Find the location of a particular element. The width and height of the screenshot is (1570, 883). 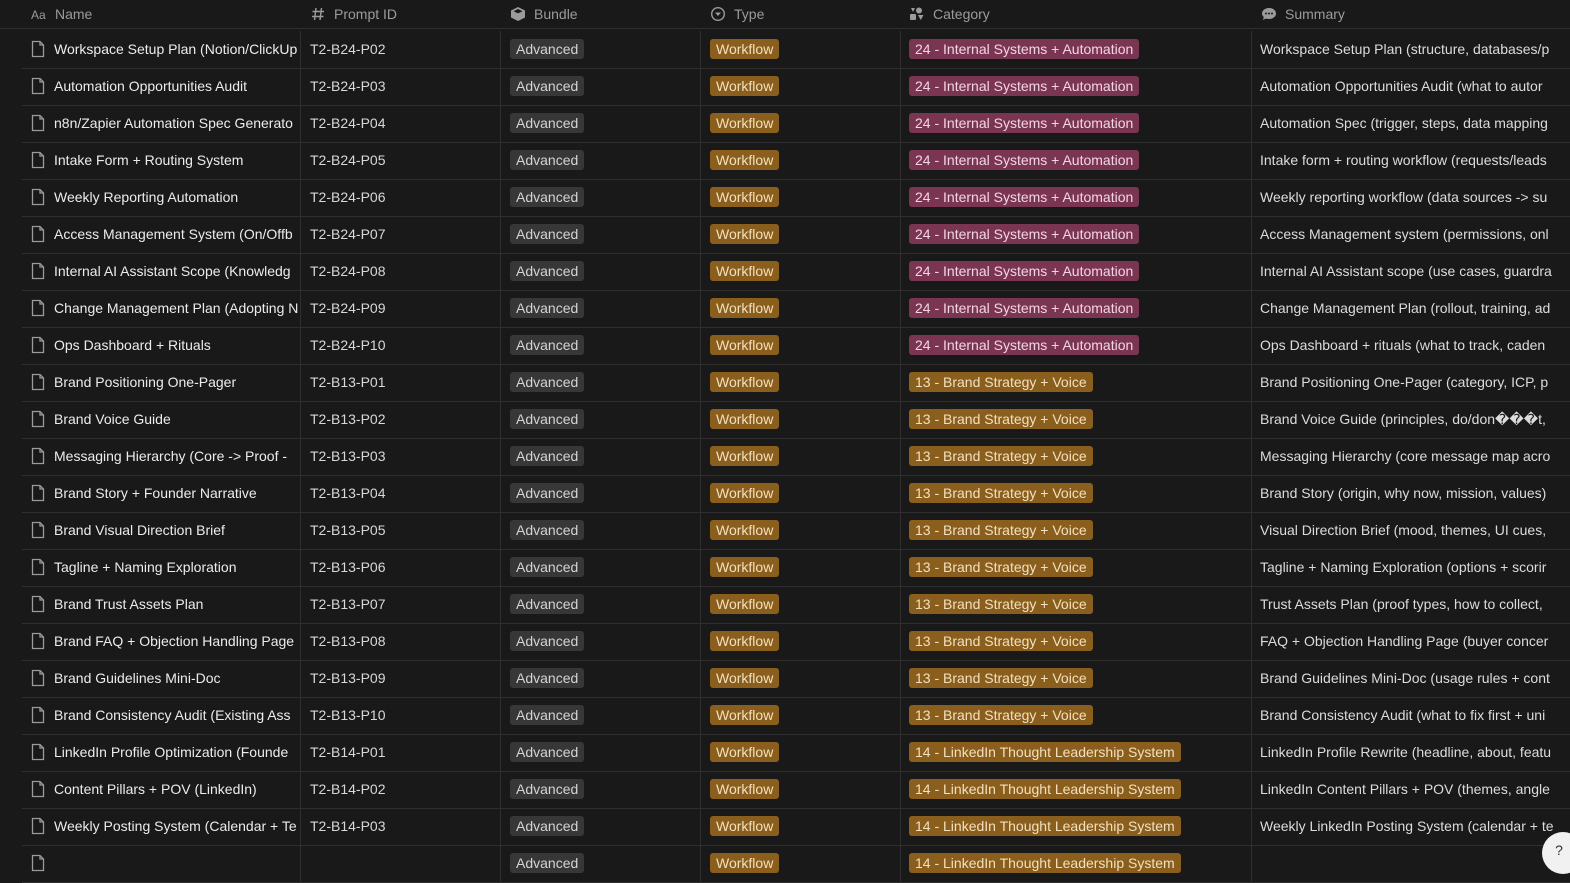

prompt-id-cell: T2-B13-P05 is located at coordinates (405, 530).